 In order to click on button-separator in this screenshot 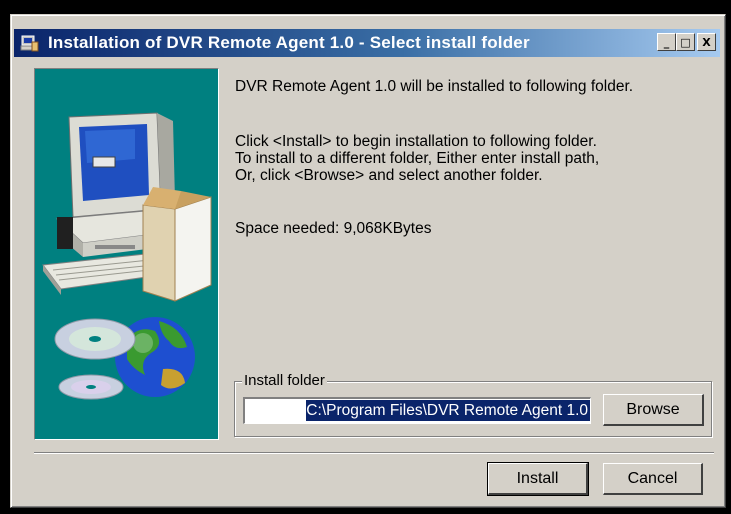, I will do `click(374, 453)`.